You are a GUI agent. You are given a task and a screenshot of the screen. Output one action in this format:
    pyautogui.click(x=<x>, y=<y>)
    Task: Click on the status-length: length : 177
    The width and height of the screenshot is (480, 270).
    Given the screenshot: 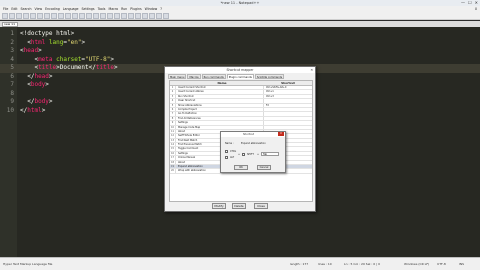 What is the action you would take?
    pyautogui.click(x=299, y=264)
    